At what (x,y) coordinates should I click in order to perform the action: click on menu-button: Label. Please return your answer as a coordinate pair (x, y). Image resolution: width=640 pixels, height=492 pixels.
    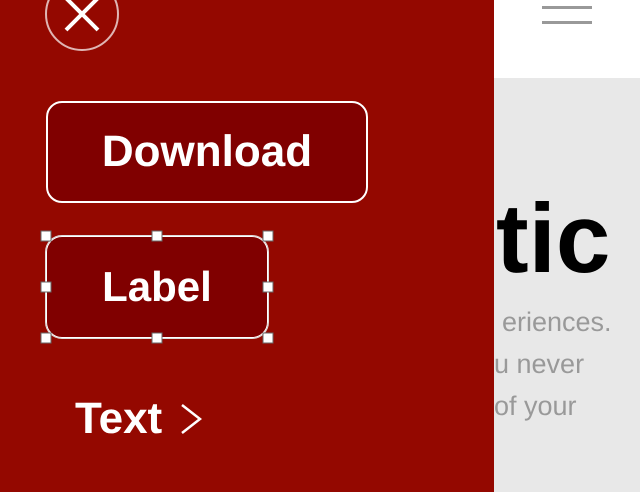
    Looking at the image, I should click on (157, 287).